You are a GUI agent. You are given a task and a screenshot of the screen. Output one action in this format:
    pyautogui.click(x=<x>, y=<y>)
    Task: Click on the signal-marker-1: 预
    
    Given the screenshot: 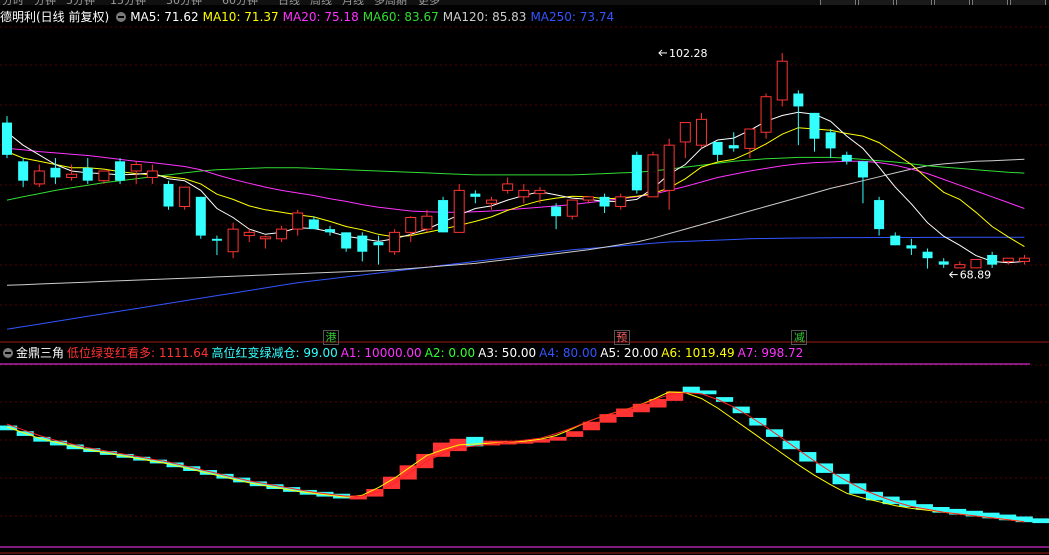 What is the action you would take?
    pyautogui.click(x=621, y=337)
    